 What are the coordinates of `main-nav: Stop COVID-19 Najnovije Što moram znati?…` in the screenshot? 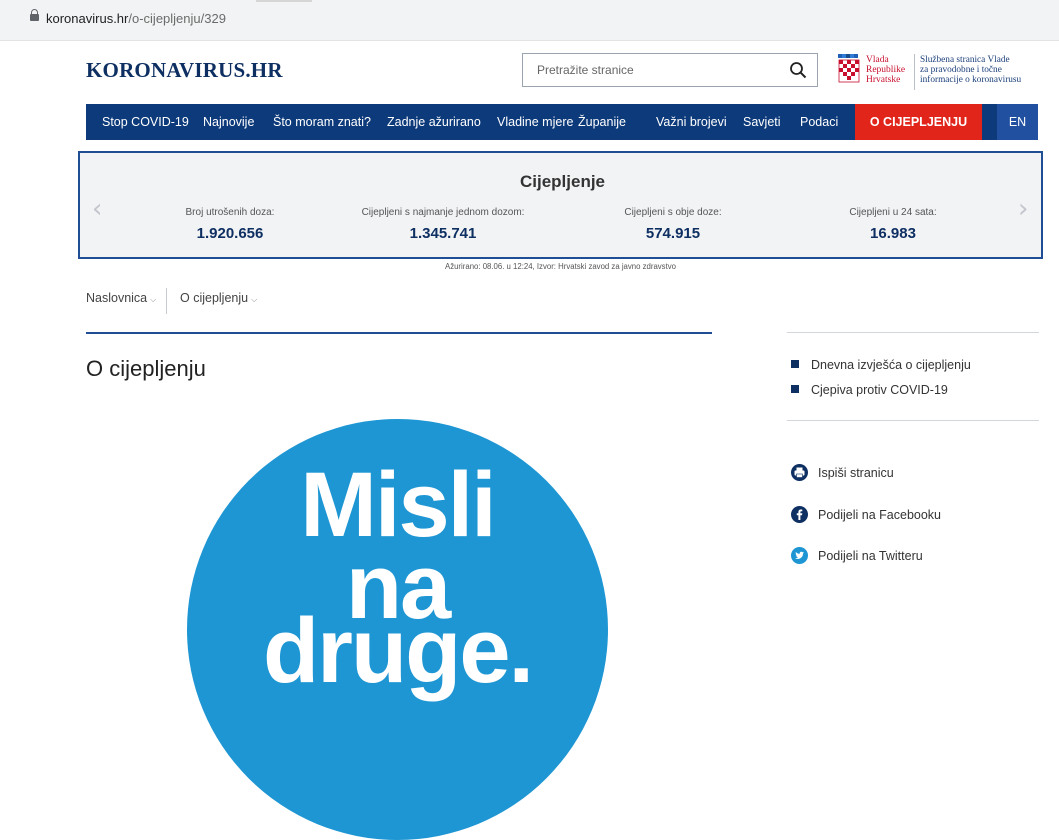 It's located at (562, 122).